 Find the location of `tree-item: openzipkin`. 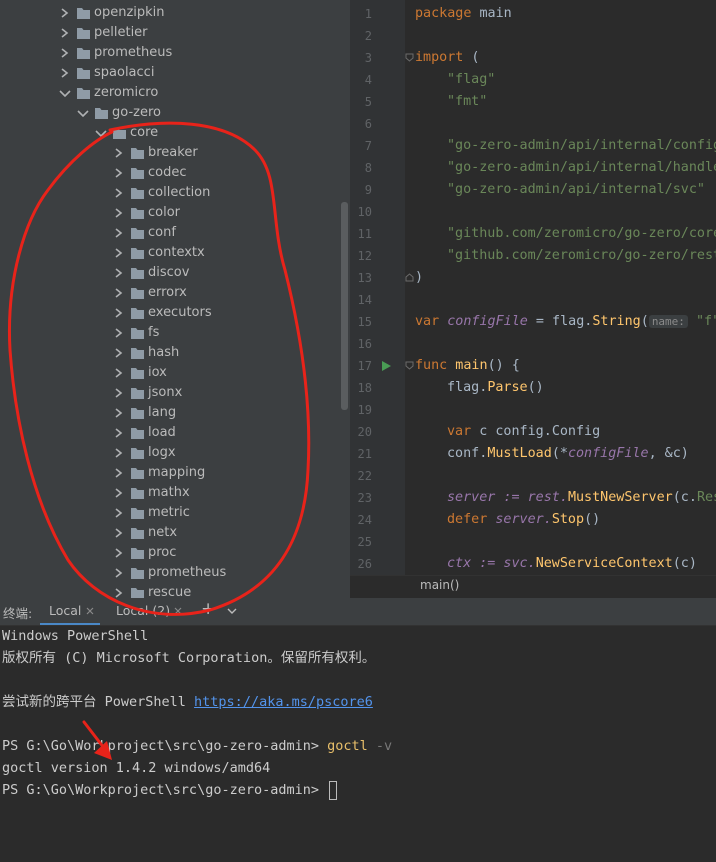

tree-item: openzipkin is located at coordinates (170, 13).